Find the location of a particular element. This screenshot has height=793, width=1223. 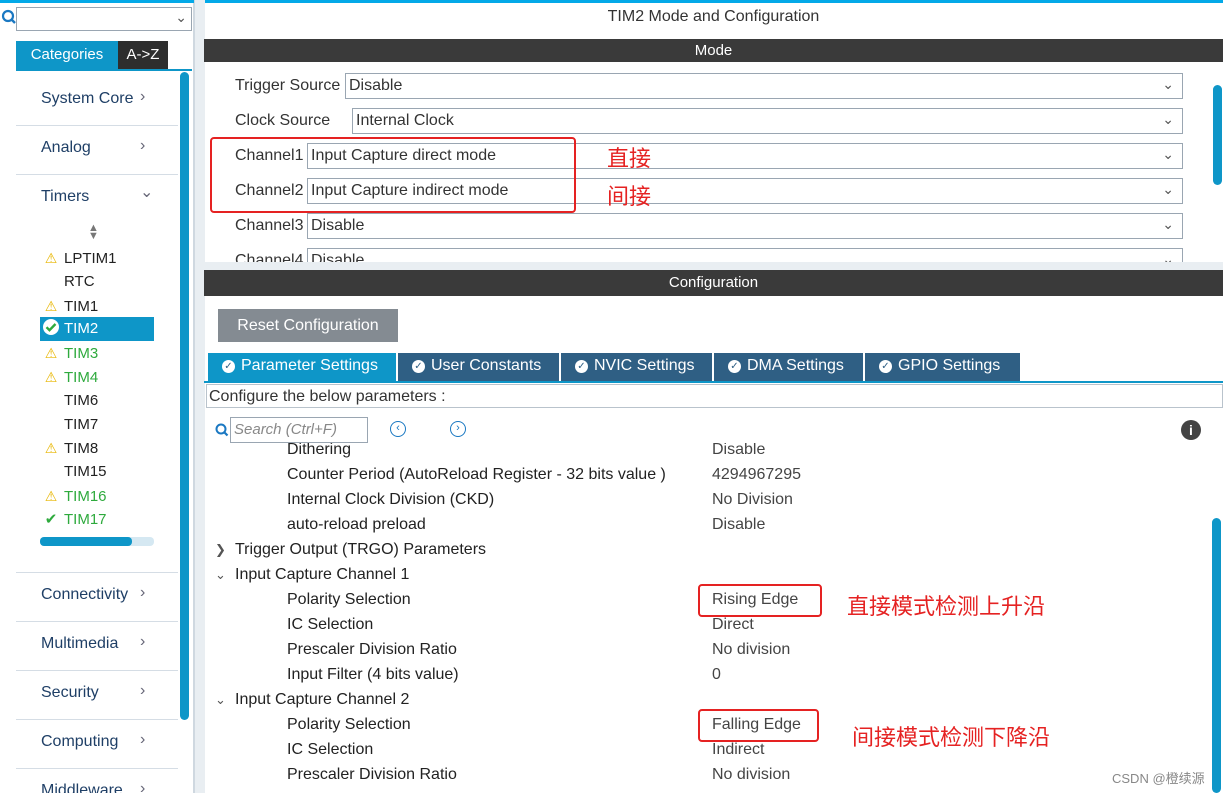

param-label: Internal Clock Division (CKD) is located at coordinates (391, 499).